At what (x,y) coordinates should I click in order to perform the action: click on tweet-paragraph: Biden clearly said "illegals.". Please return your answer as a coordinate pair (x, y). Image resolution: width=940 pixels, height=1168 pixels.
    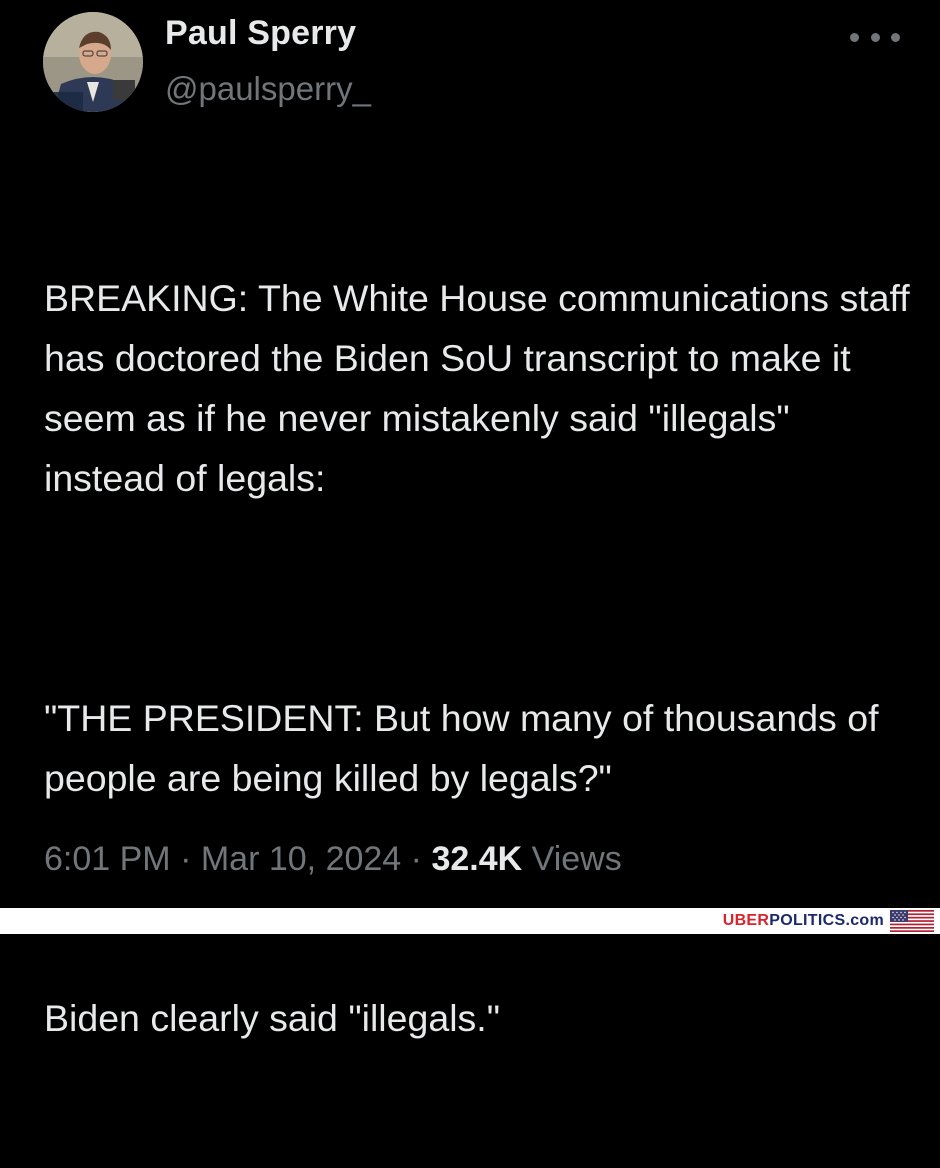
    Looking at the image, I should click on (272, 1018).